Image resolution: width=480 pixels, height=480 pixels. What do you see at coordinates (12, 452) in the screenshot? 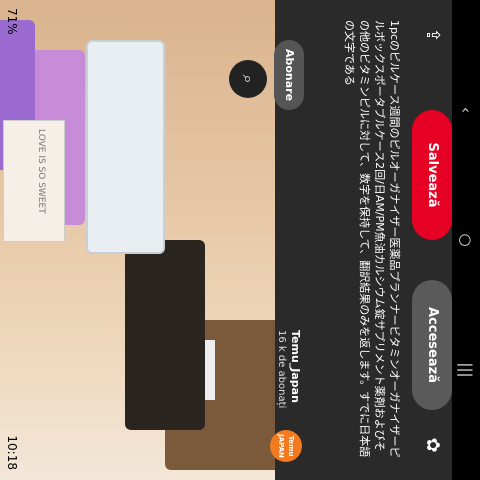
I see `clock: 10:18` at bounding box center [12, 452].